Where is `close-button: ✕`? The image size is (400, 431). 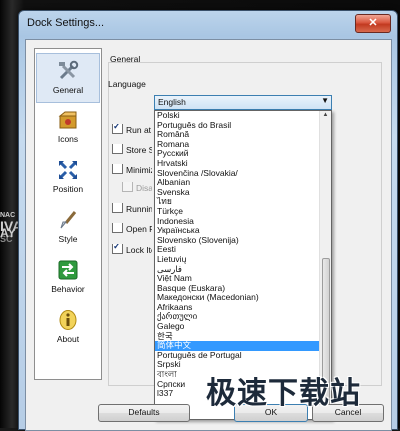
close-button: ✕ is located at coordinates (373, 23).